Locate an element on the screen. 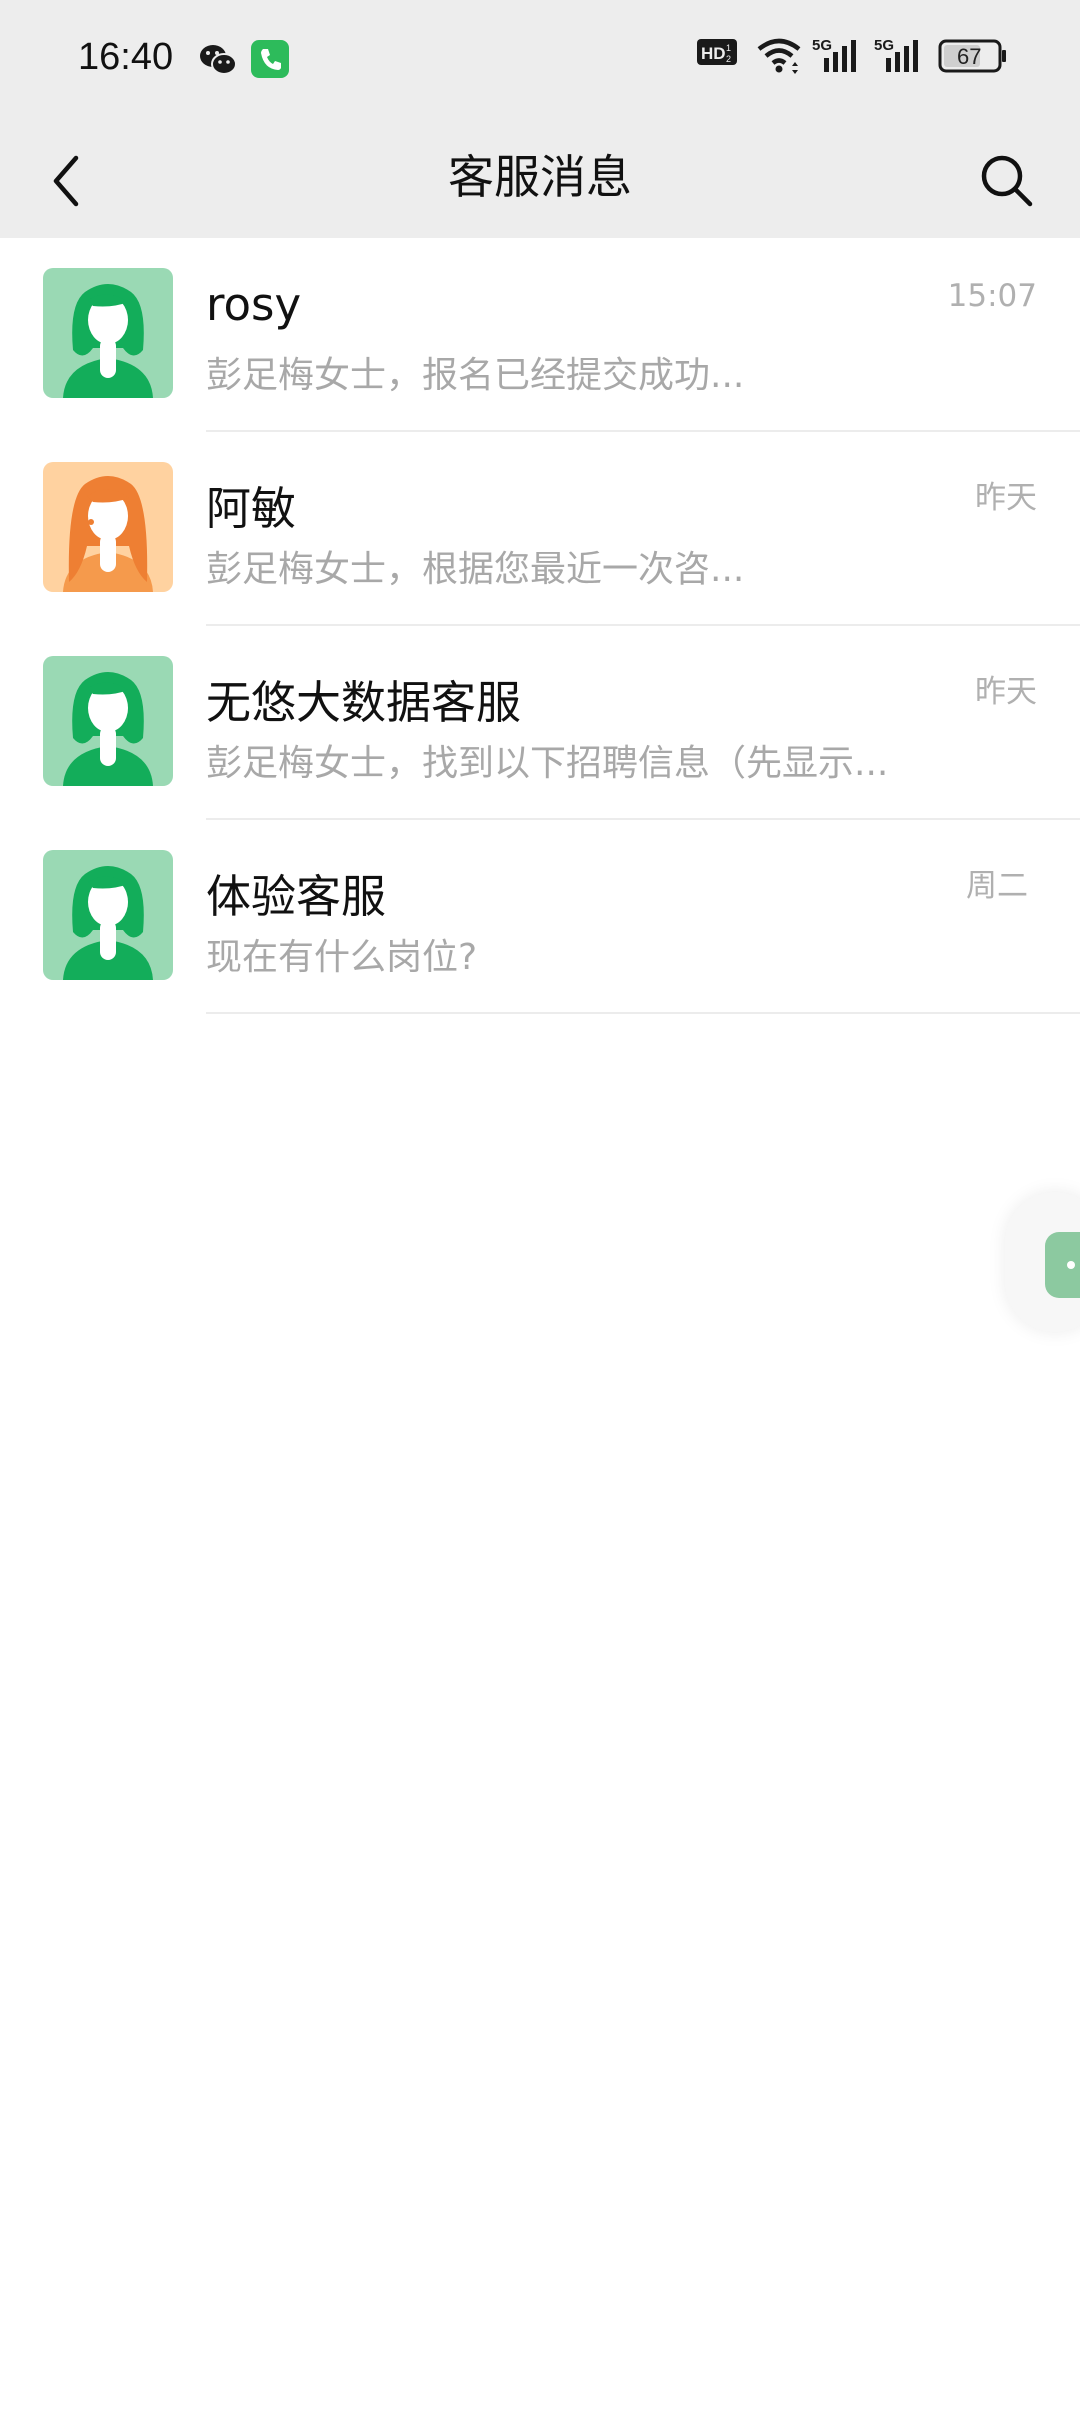 This screenshot has width=1080, height=2412. chat-item: rosy 彭足梅女士，报名已经提交成功... 15:07 is located at coordinates (540, 335).